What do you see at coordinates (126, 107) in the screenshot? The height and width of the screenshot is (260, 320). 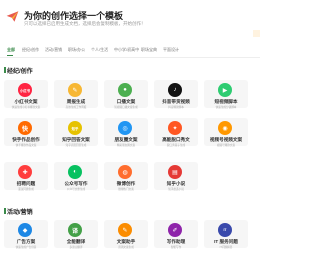 I see `template-card-desc: 短视频口播文案生成` at bounding box center [126, 107].